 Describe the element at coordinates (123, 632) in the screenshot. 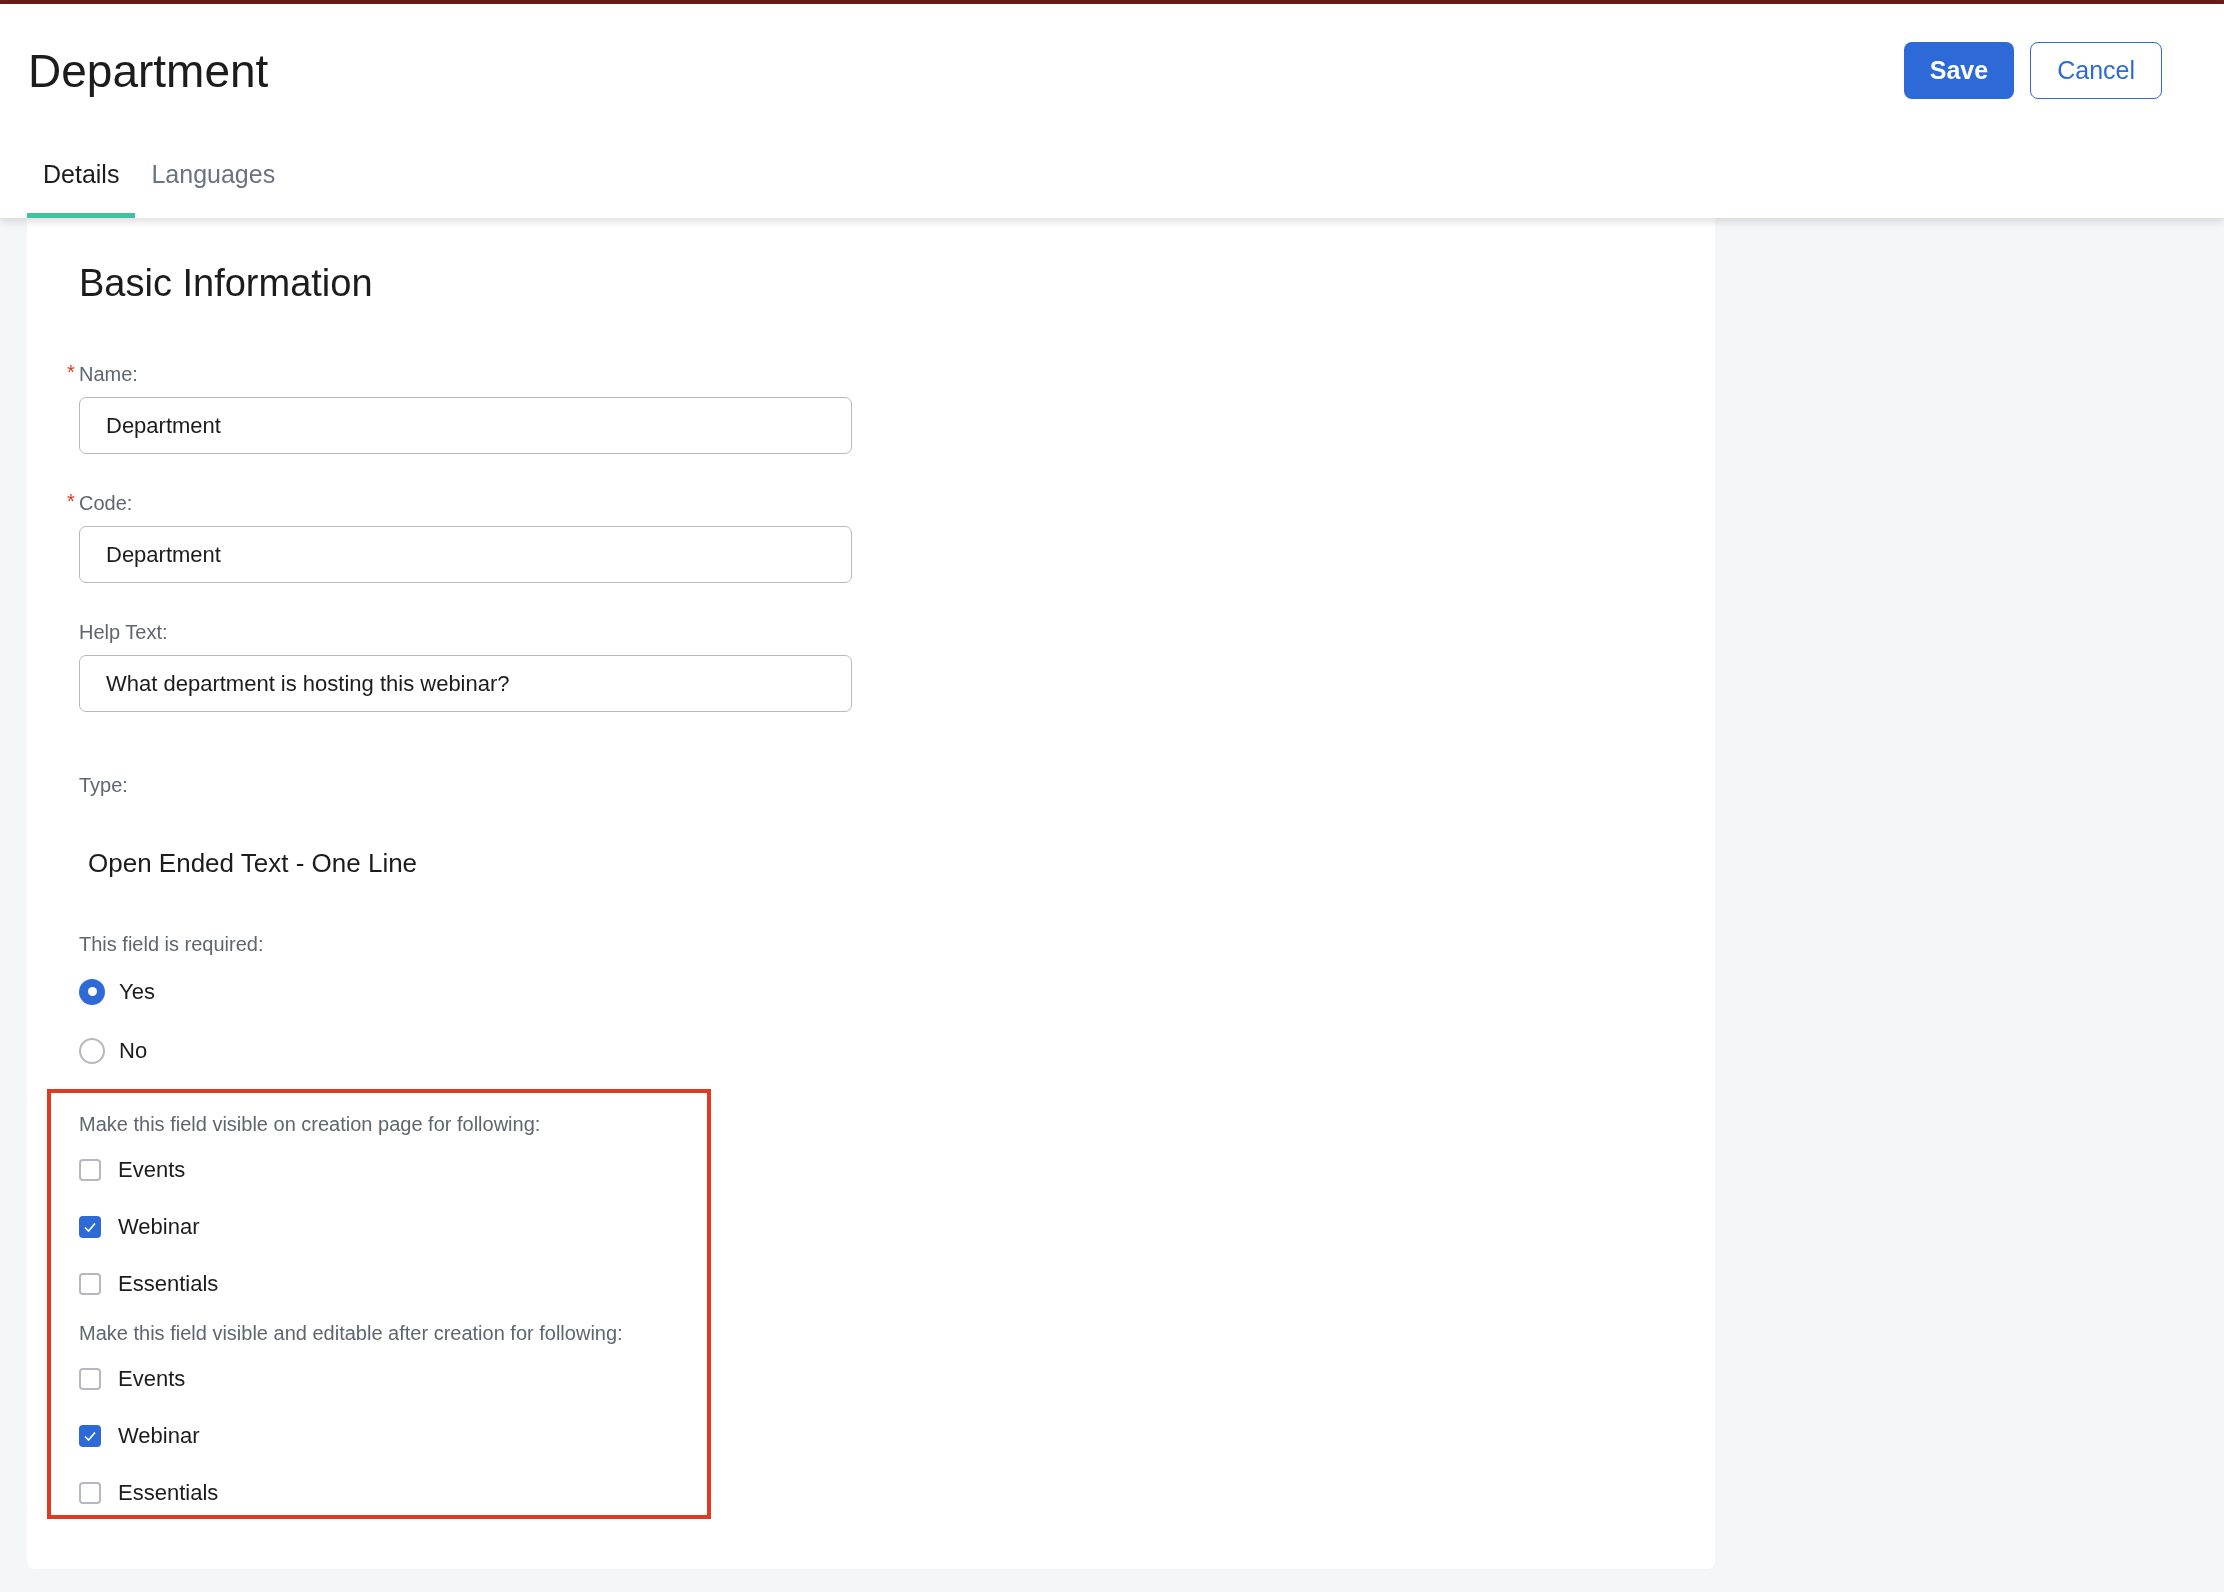

I see `field-label: Help Text:` at that location.